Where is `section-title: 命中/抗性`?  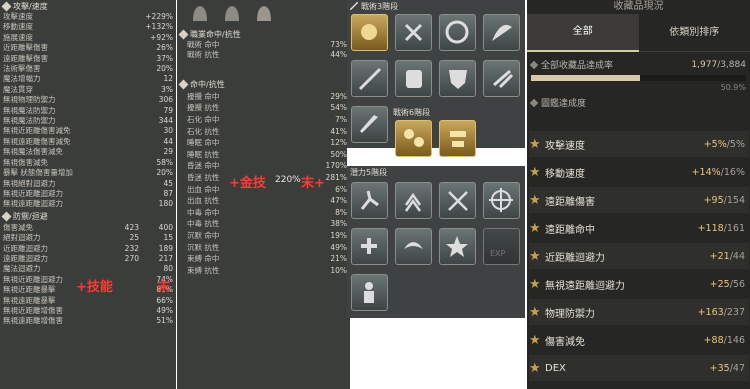 section-title: 命中/抗性 is located at coordinates (207, 85).